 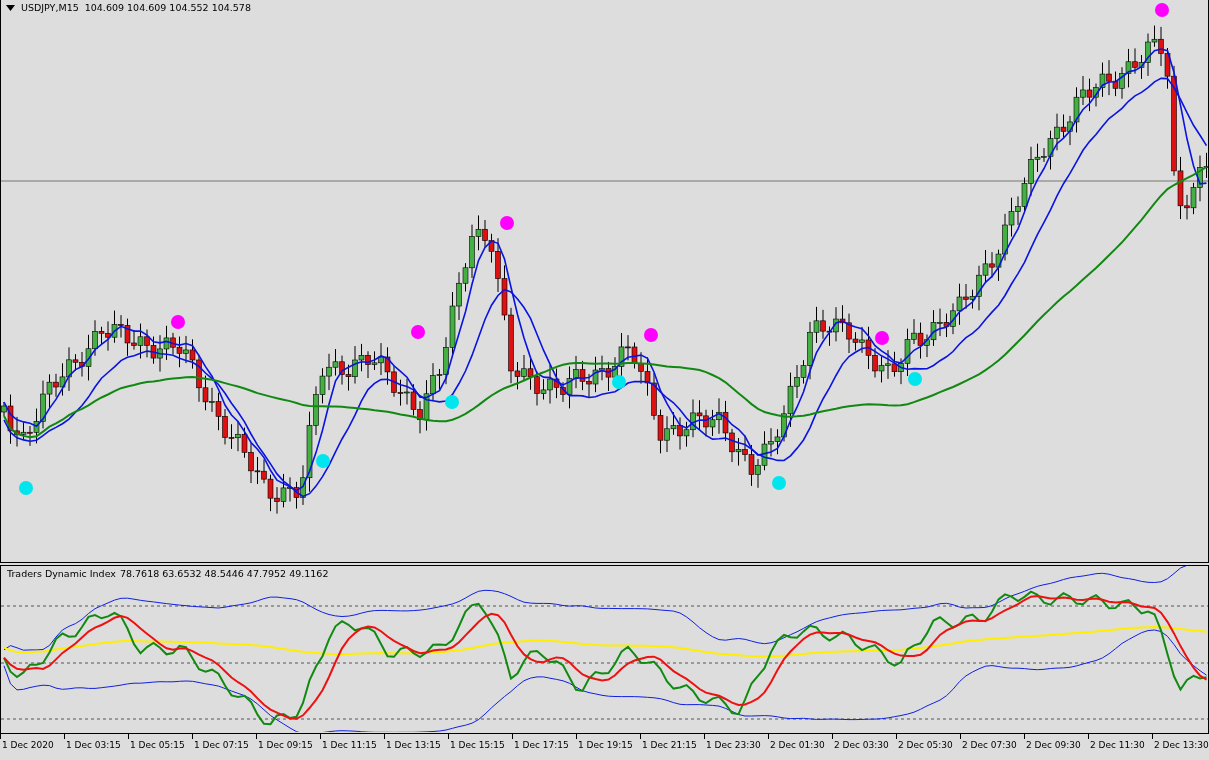 What do you see at coordinates (221, 745) in the screenshot?
I see `time-label: 1 Dec 07:15` at bounding box center [221, 745].